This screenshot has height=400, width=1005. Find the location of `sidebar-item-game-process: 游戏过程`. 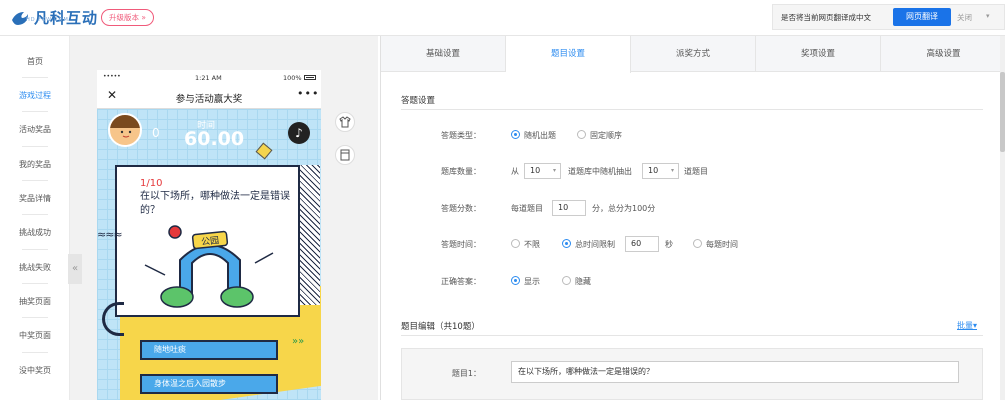

sidebar-item-game-process: 游戏过程 is located at coordinates (35, 96).